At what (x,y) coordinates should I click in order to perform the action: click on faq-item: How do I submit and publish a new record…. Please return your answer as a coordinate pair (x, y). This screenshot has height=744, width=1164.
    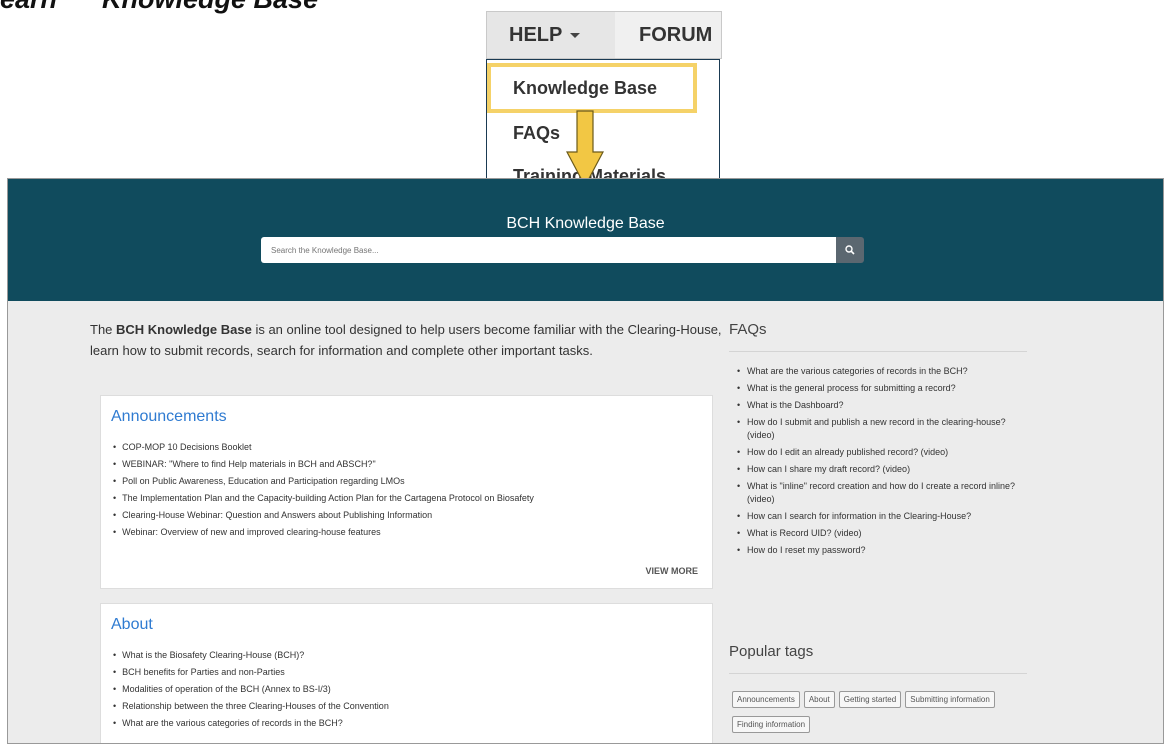
    Looking at the image, I should click on (882, 429).